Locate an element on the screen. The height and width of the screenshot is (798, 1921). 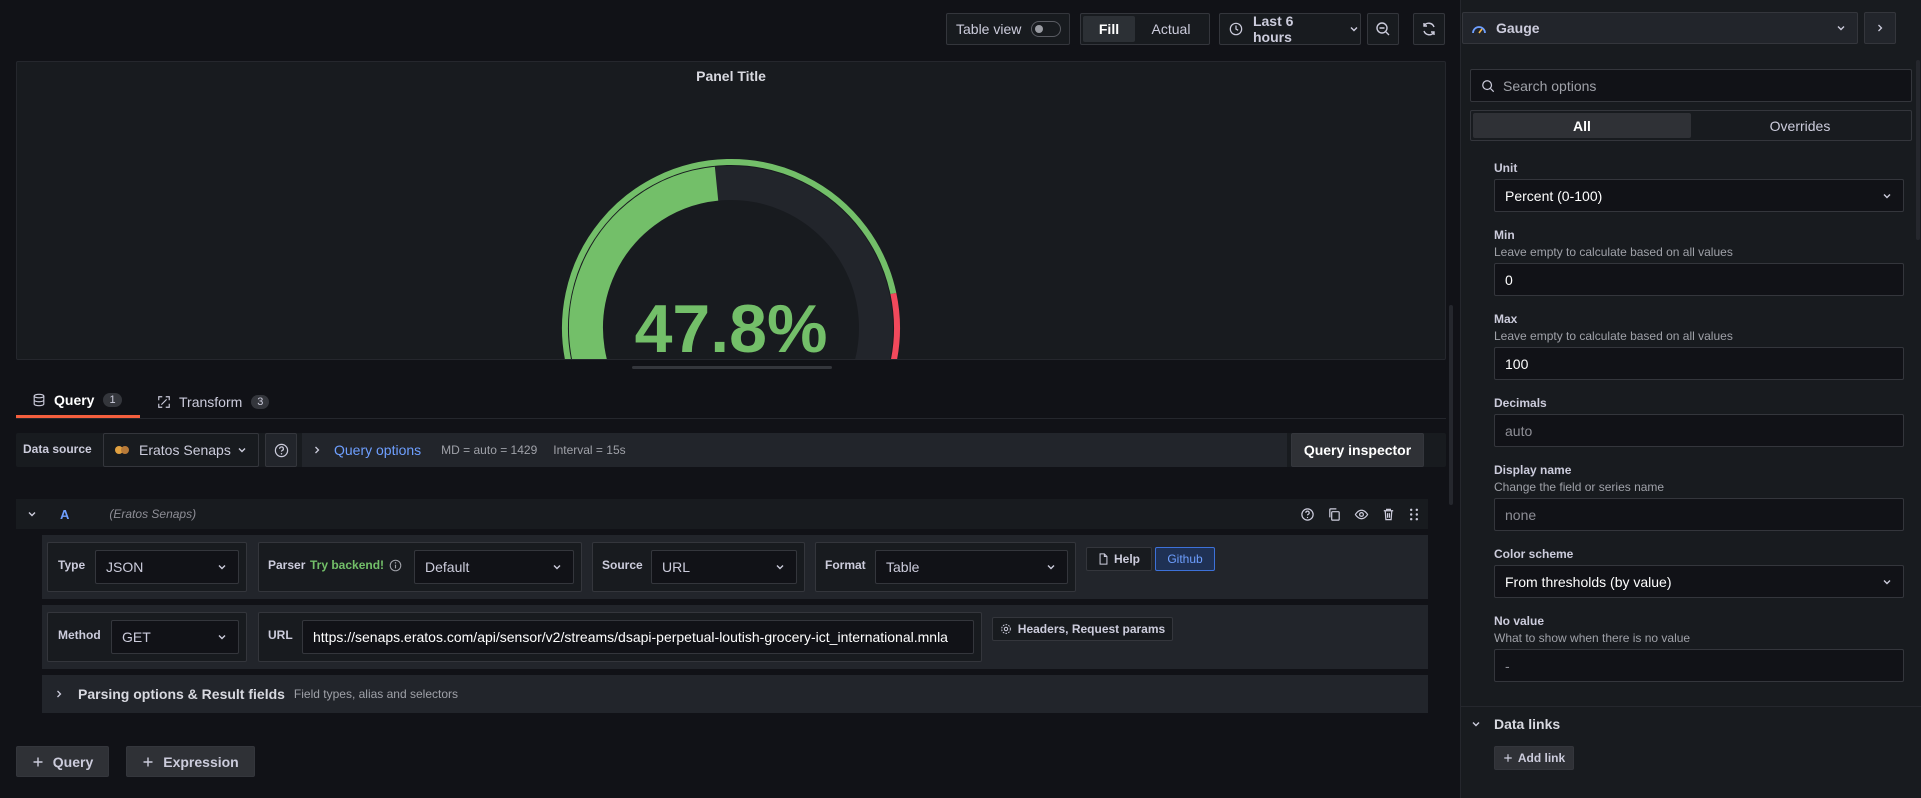
editor-scrollbar is located at coordinates (1451, 405).